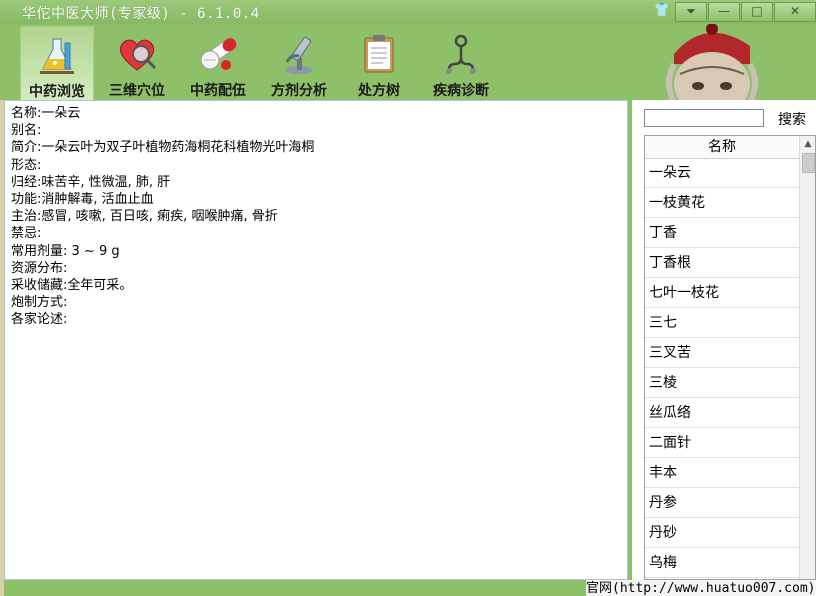  What do you see at coordinates (722, 293) in the screenshot?
I see `list-item: 七叶一枝花` at bounding box center [722, 293].